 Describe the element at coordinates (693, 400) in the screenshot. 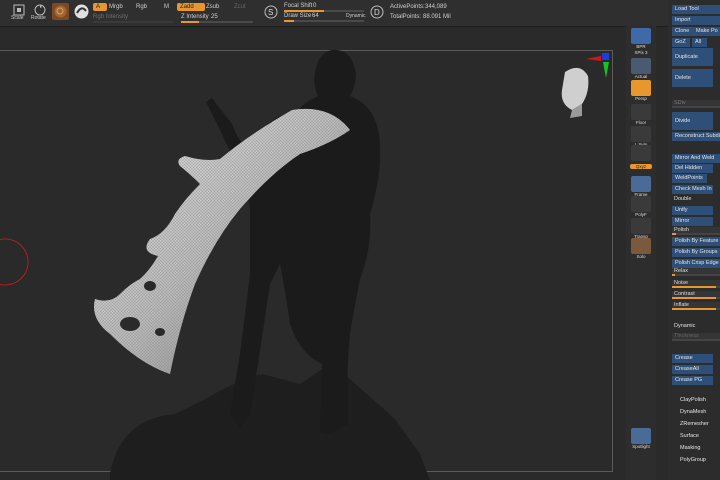

I see `claypolish-section: ClayPolish` at that location.